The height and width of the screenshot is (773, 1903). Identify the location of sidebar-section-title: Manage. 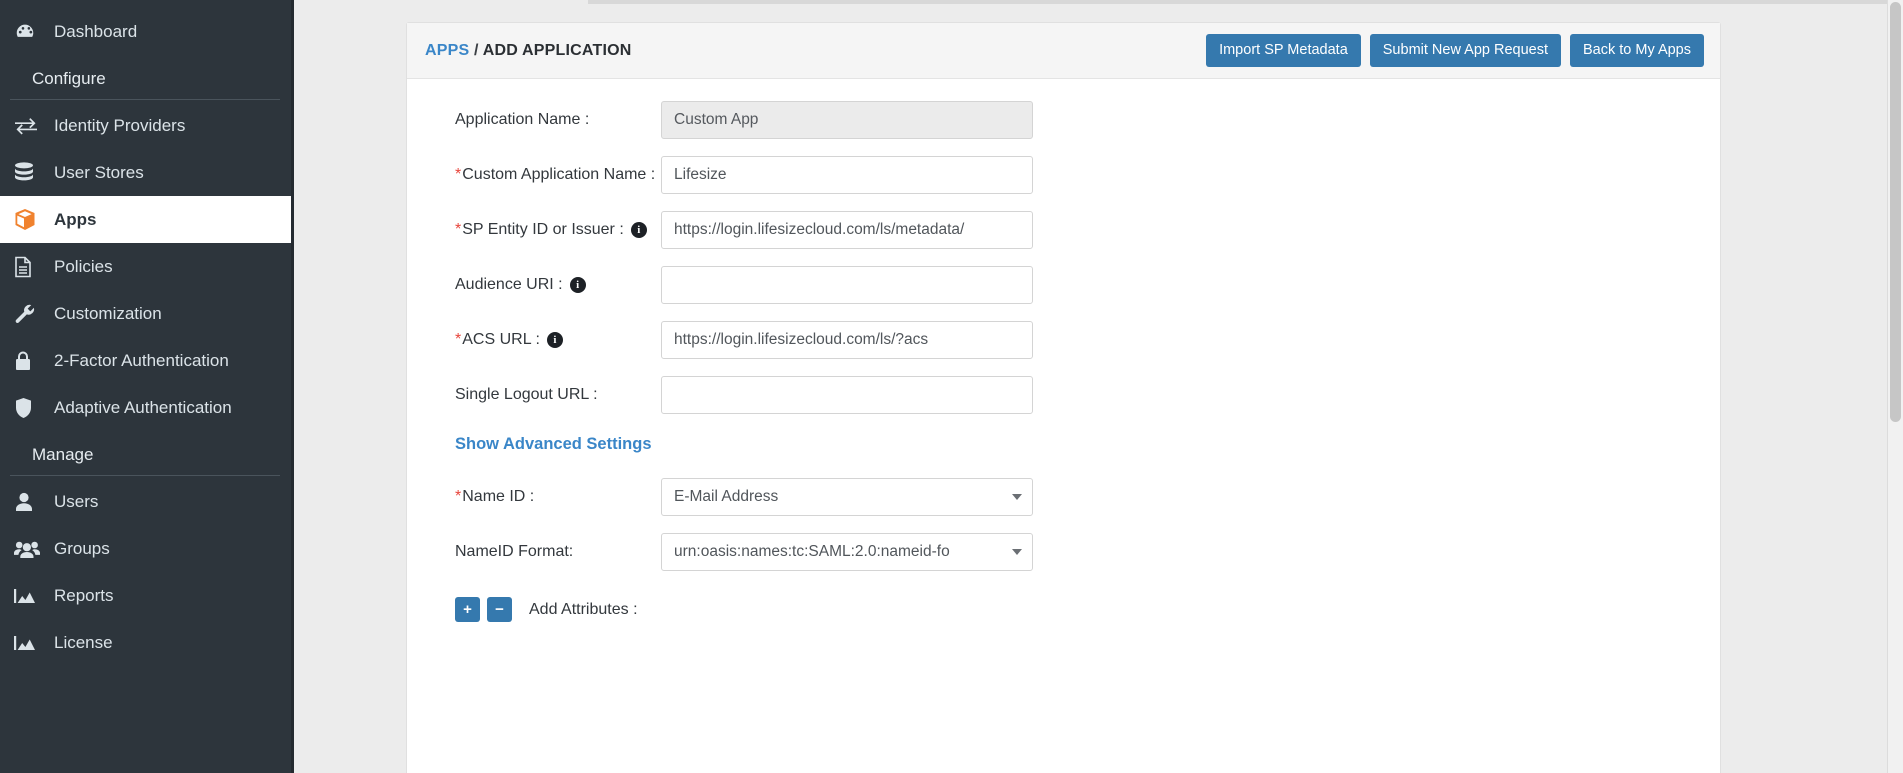
(145, 453).